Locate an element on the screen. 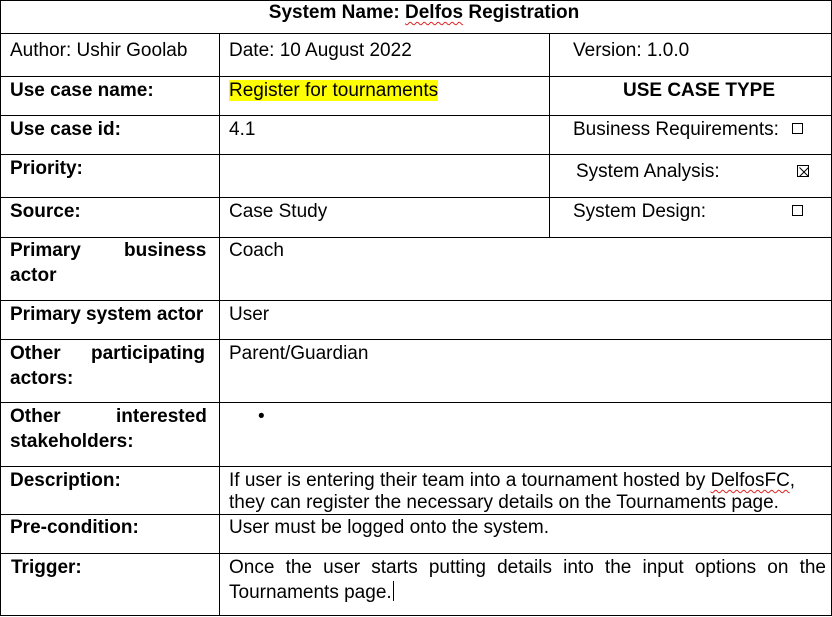 The width and height of the screenshot is (832, 617). system-analysis-checkbox is located at coordinates (803, 171).